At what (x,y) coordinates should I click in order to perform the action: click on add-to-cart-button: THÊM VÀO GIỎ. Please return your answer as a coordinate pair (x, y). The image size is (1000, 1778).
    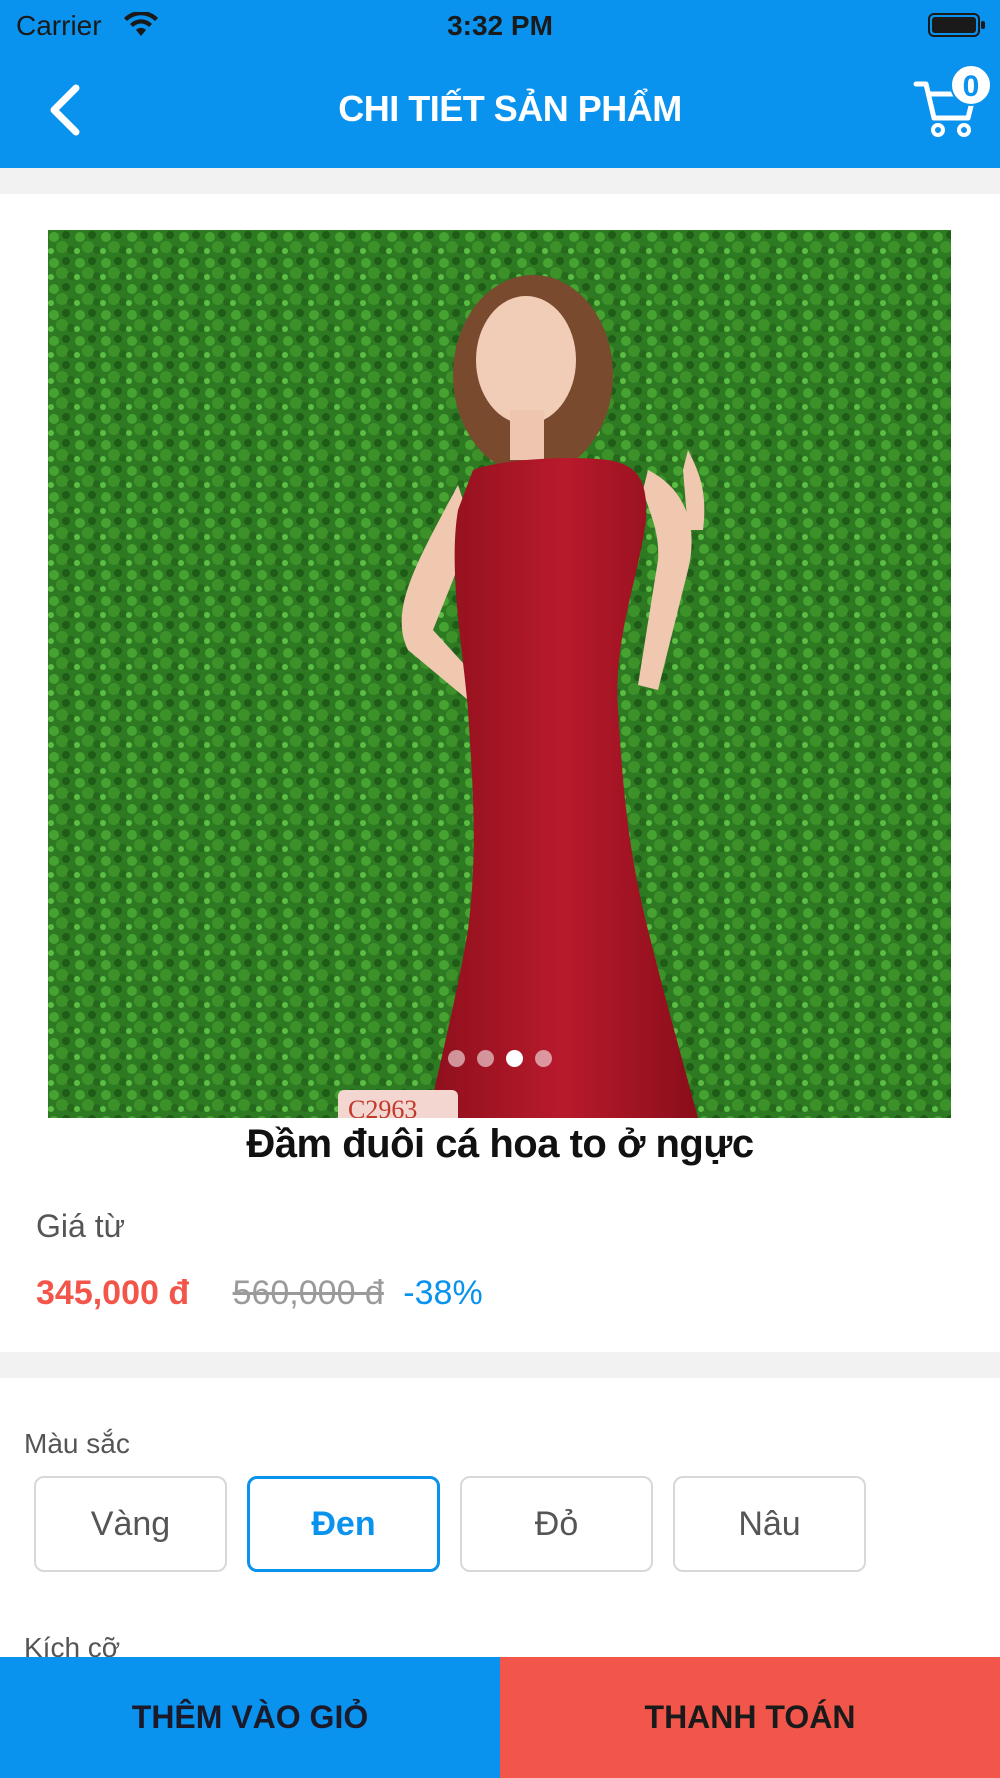
    Looking at the image, I should click on (250, 1717).